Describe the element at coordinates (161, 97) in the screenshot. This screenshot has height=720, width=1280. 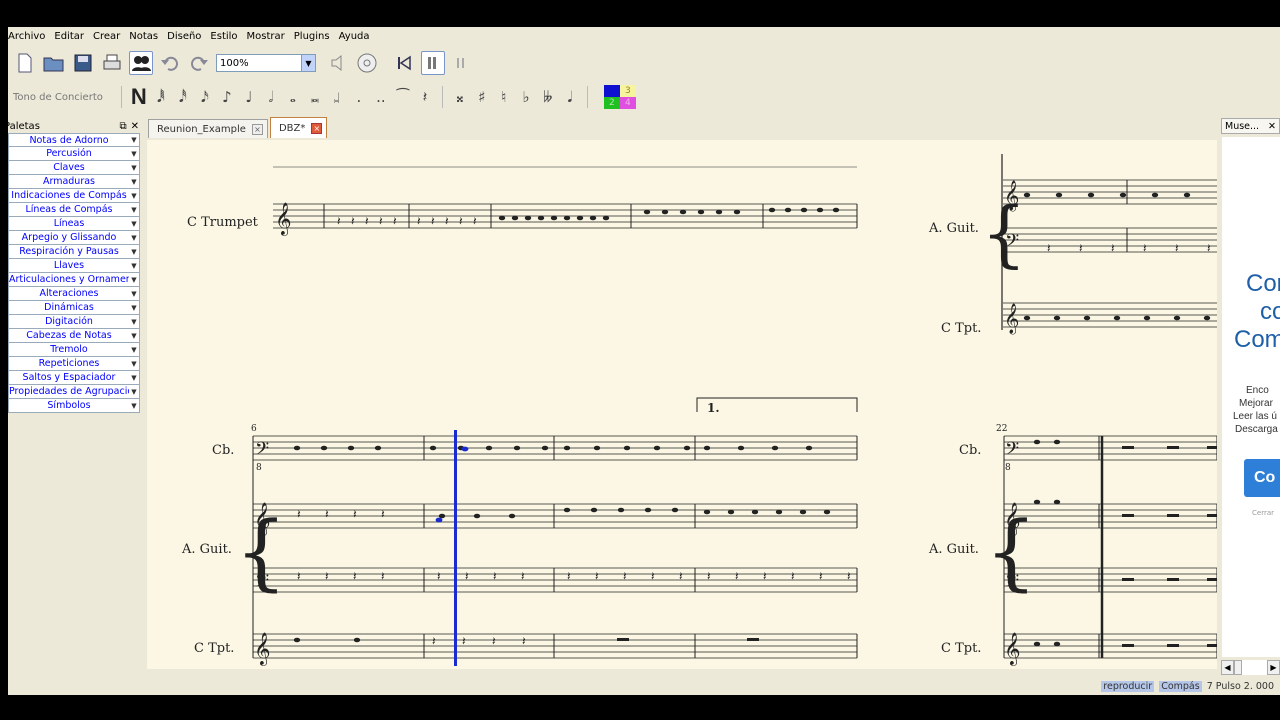
I see `64th-note-icon: 𝅘𝅥𝅱` at that location.